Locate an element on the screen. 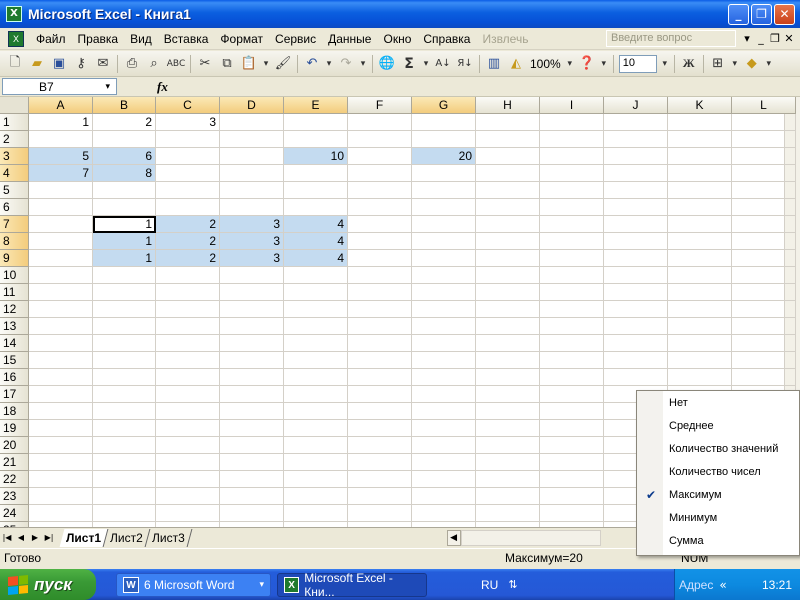 Image resolution: width=800 pixels, height=600 pixels. autosum-icon: Σ is located at coordinates (409, 64).